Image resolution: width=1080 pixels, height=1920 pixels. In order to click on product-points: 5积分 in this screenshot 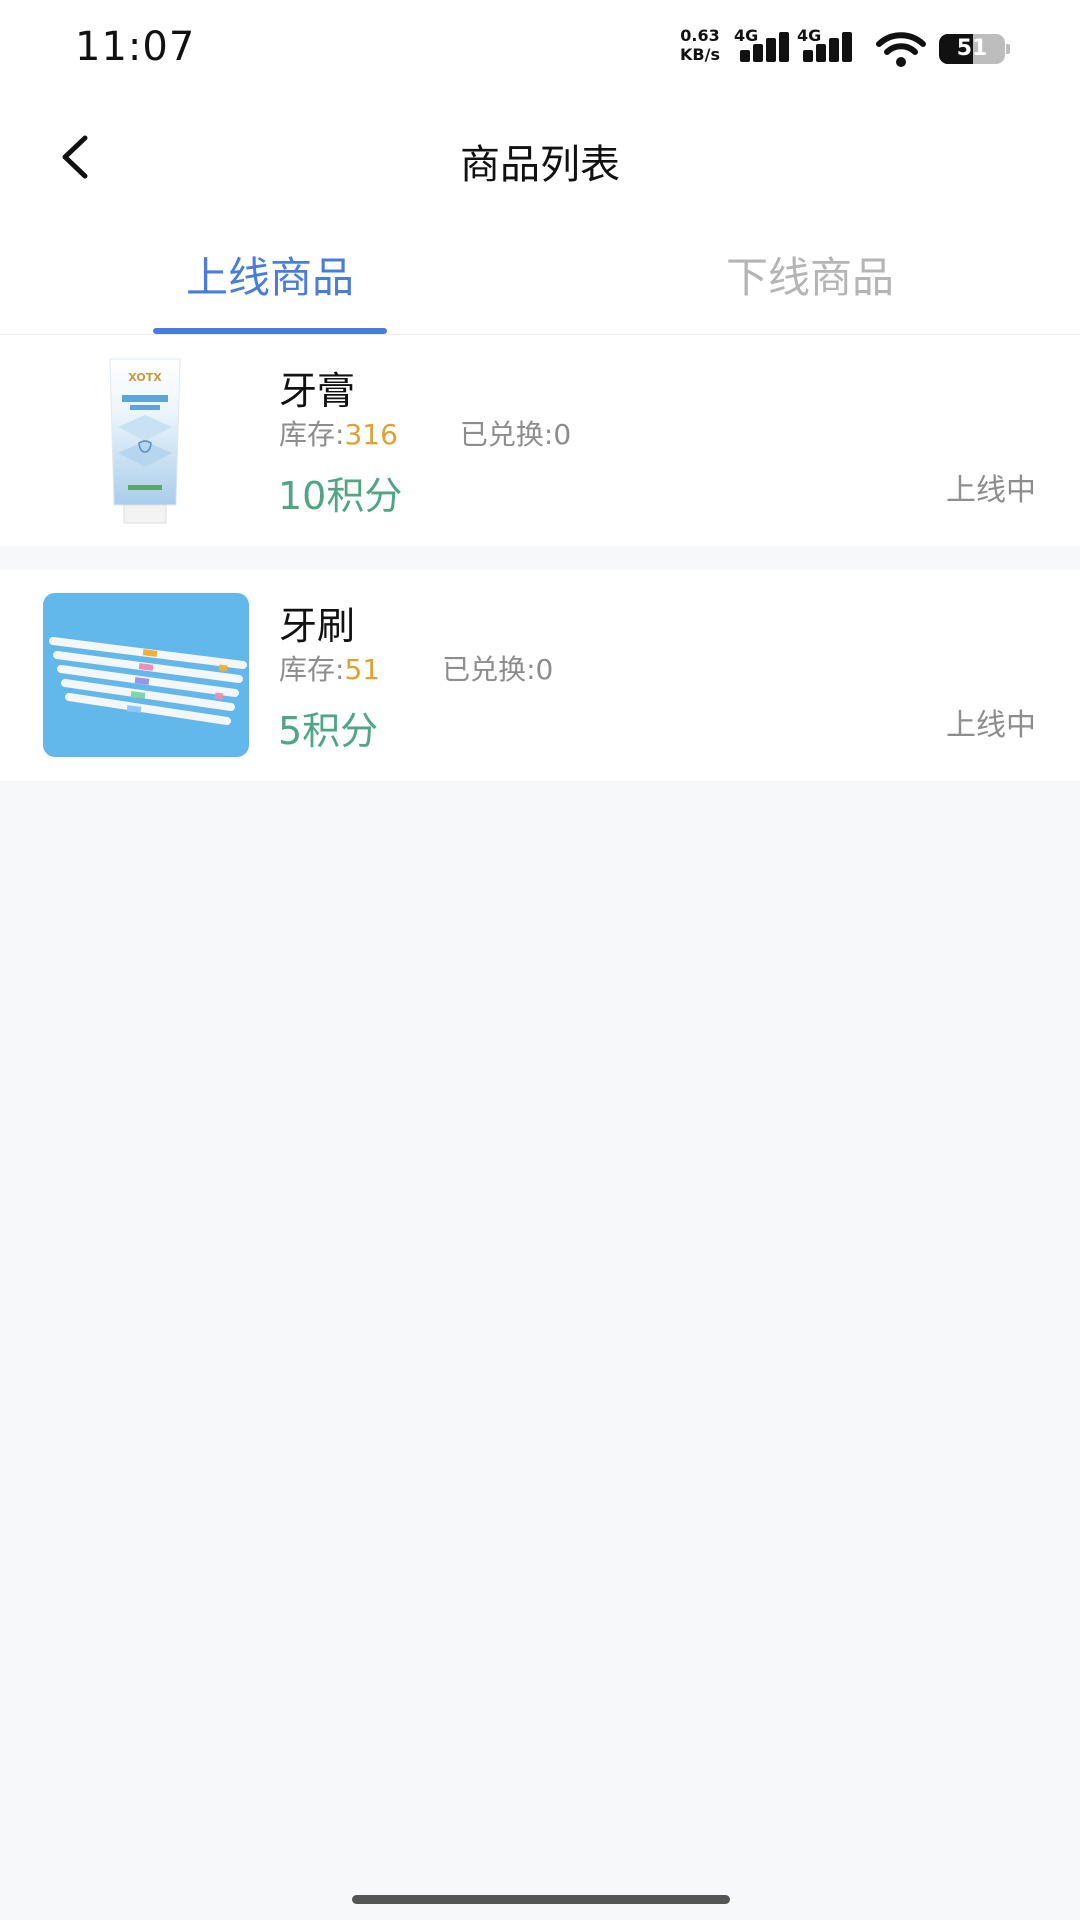, I will do `click(328, 731)`.